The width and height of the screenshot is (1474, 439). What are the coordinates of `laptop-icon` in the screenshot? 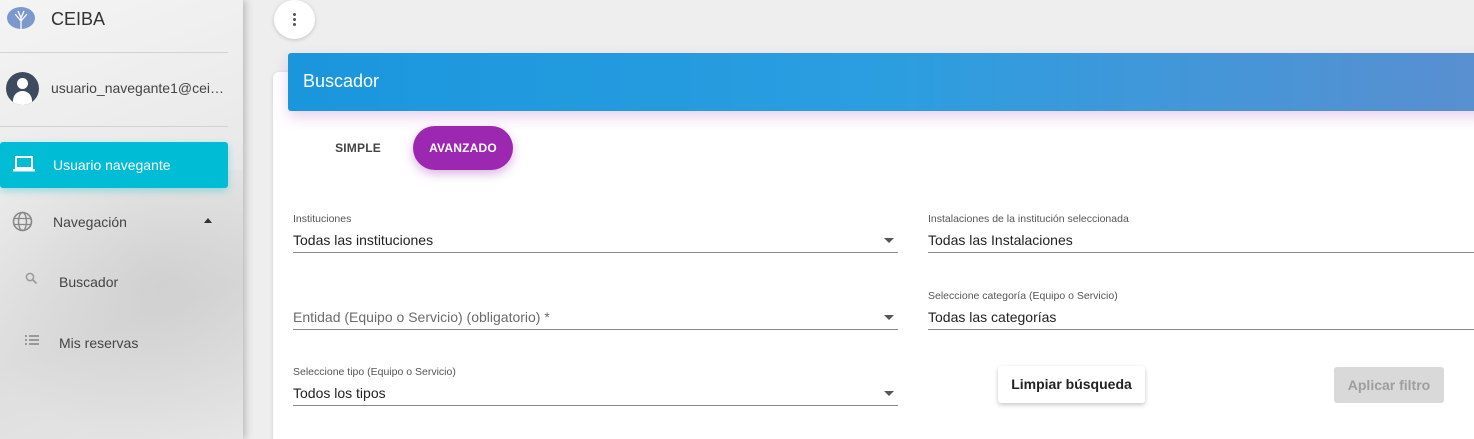 It's located at (24, 164).